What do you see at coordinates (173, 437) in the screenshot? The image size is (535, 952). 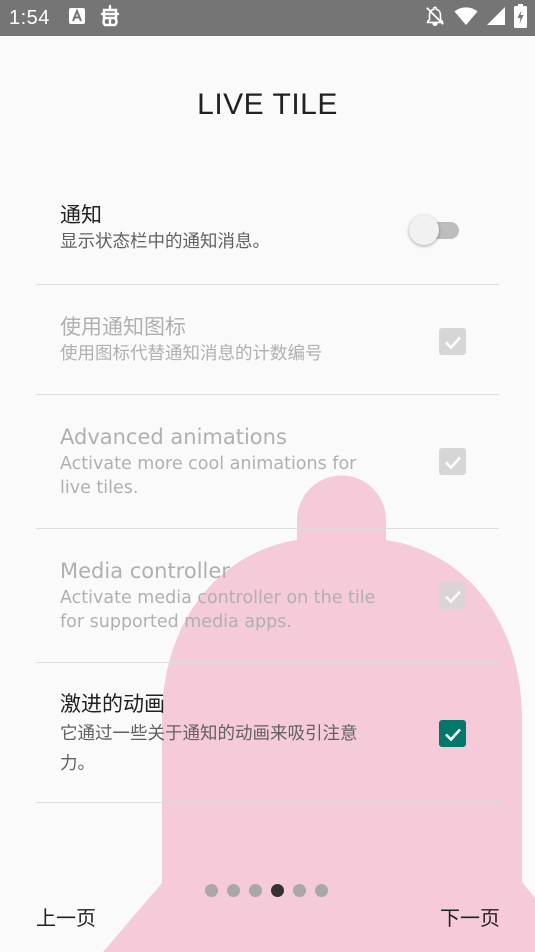 I see `setting-title: Advanced animations` at bounding box center [173, 437].